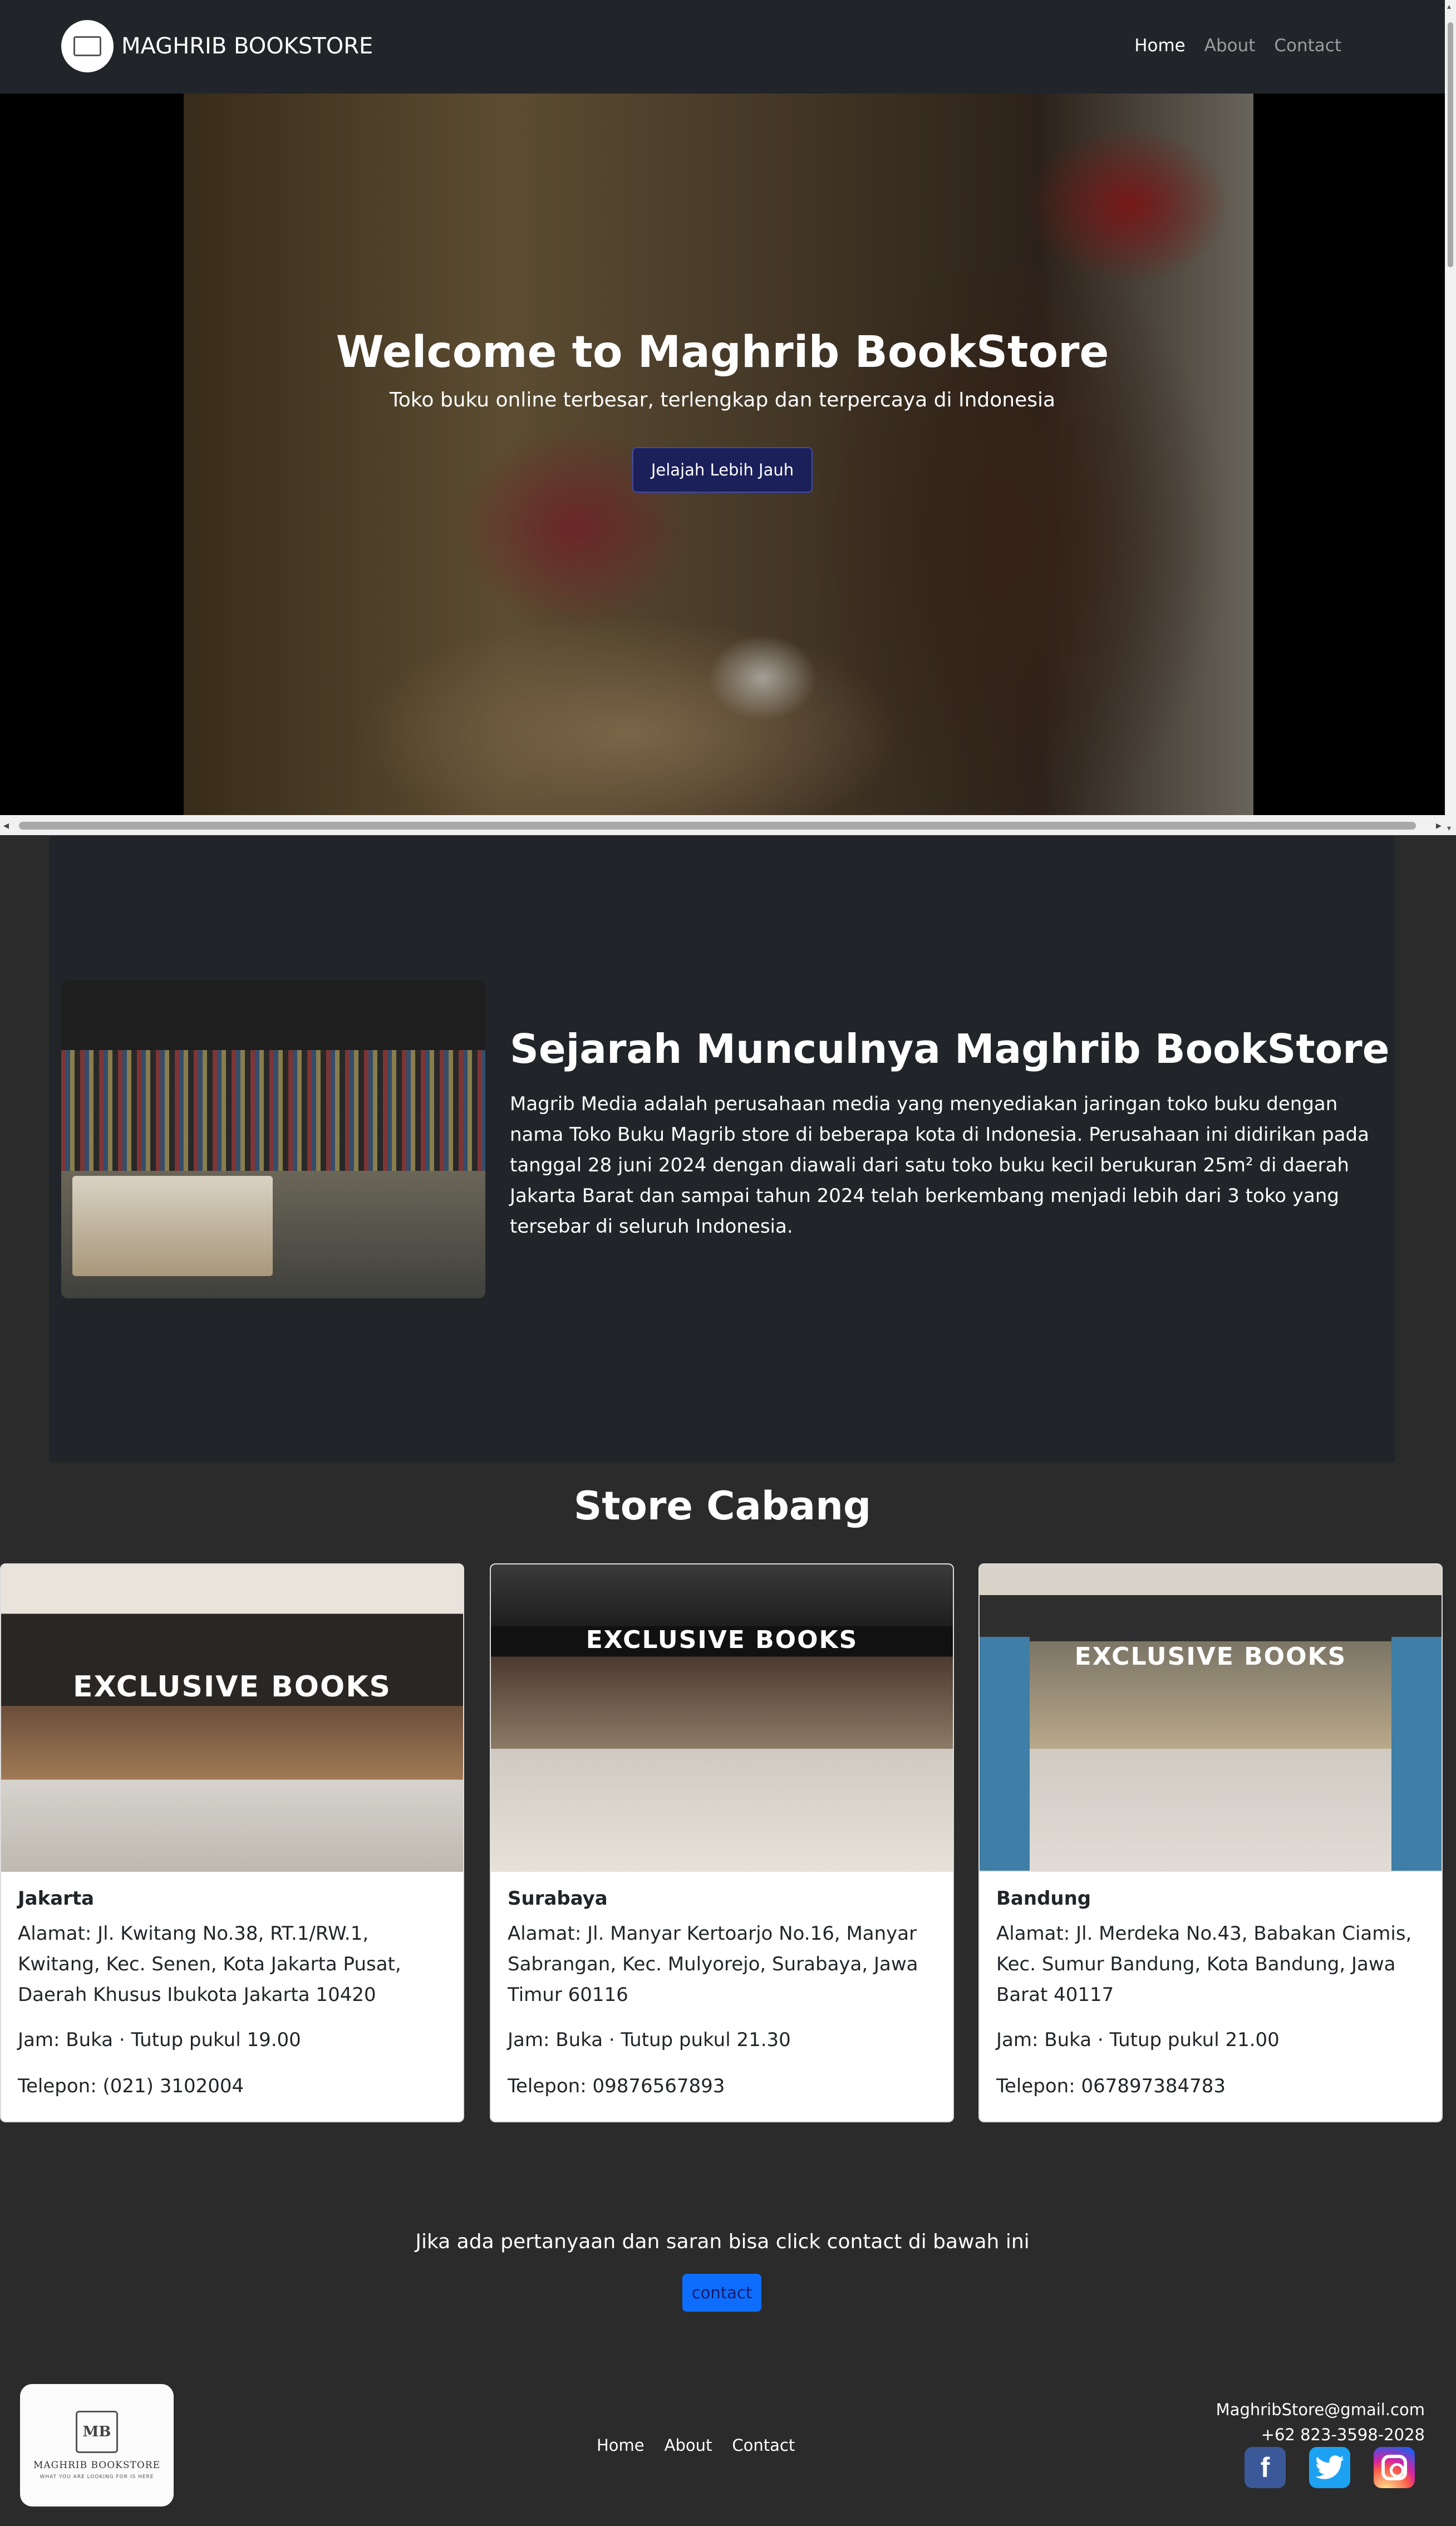  Describe the element at coordinates (97, 2432) in the screenshot. I see `book-emblem-icon: MB` at that location.